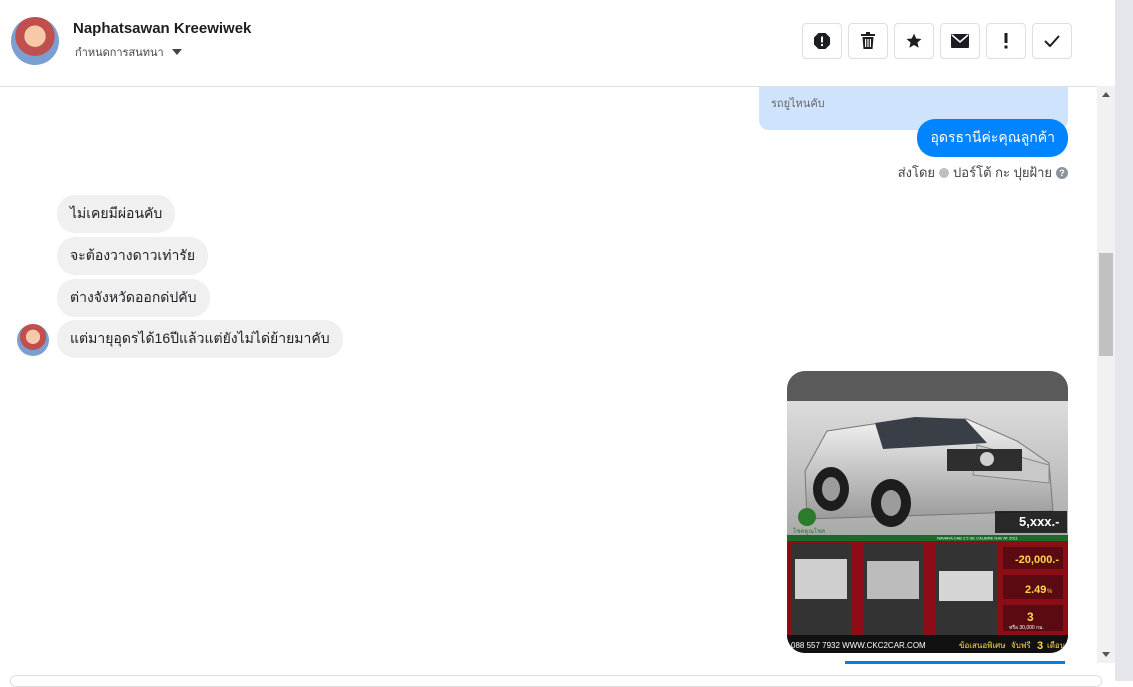 Image resolution: width=1133 pixels, height=687 pixels. Describe the element at coordinates (1030, 617) in the screenshot. I see `ad-warranty-years: 3` at that location.